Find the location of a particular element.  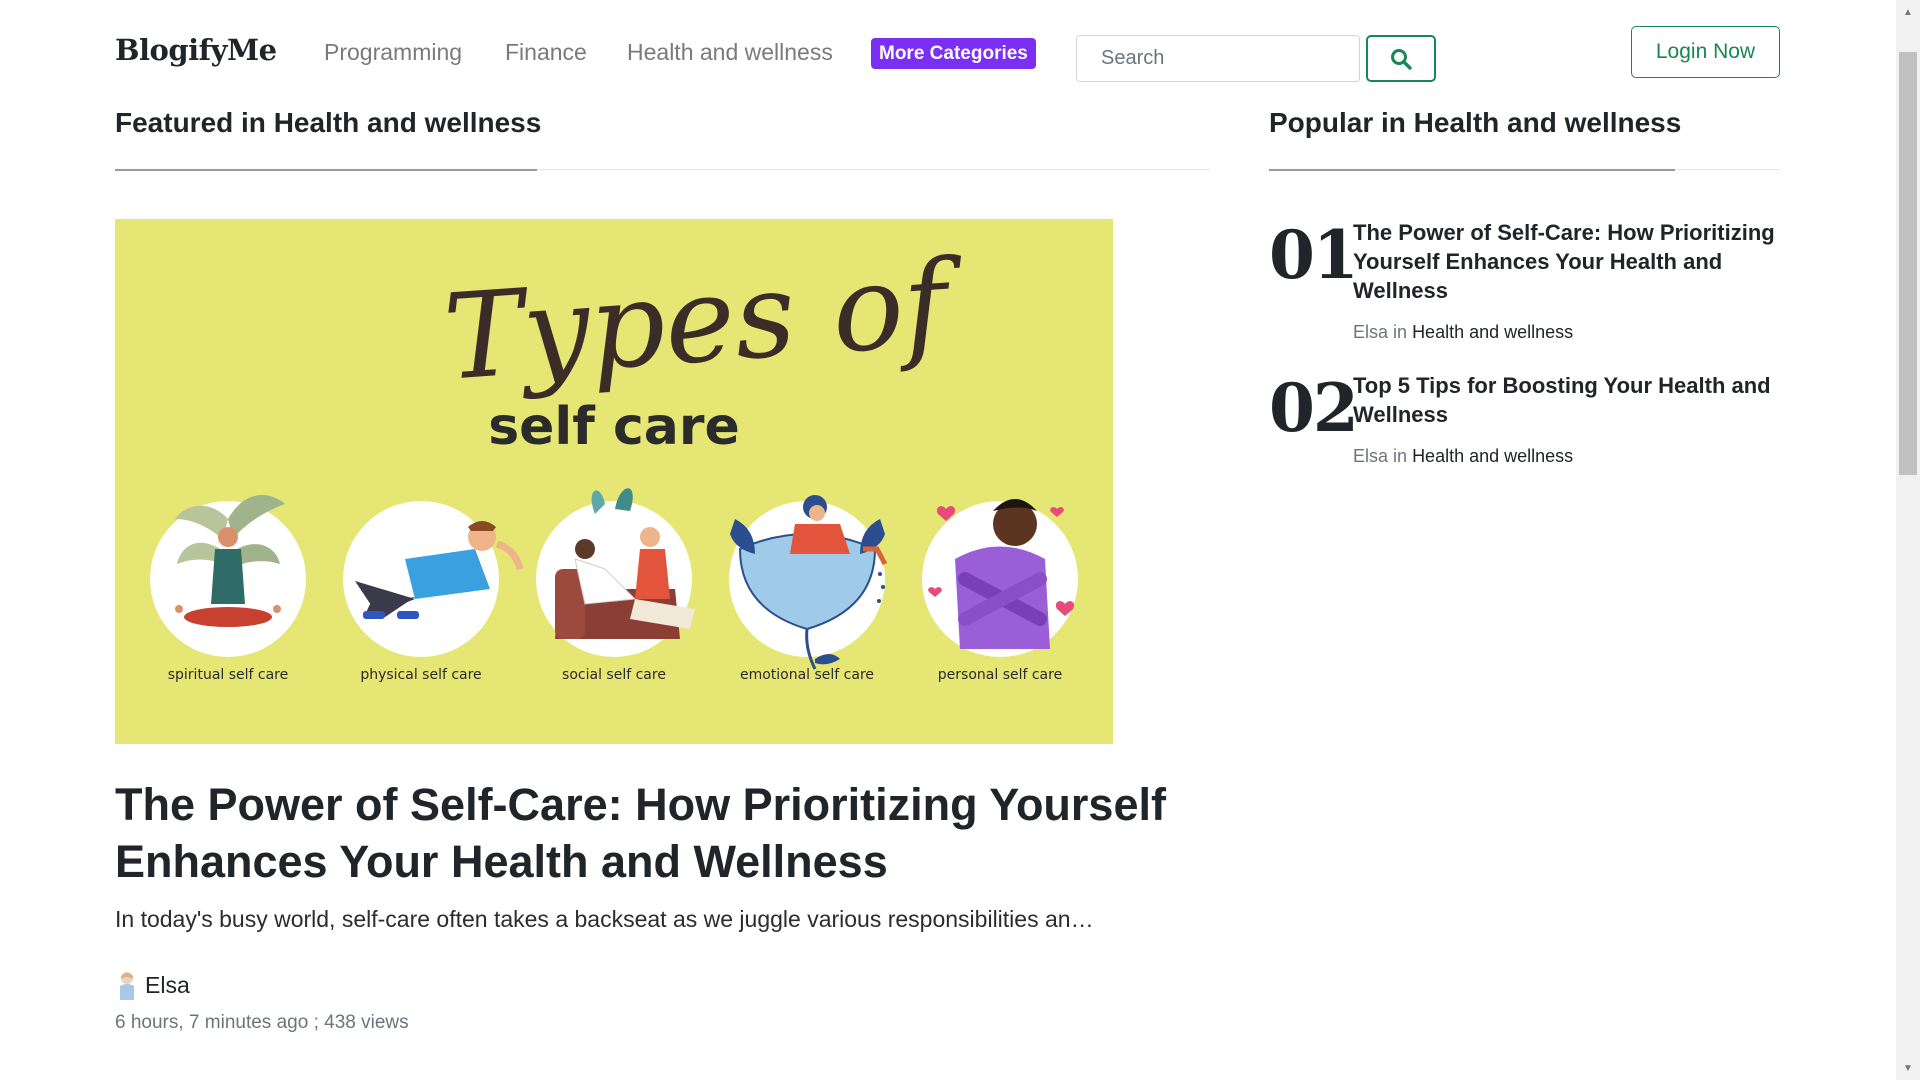

emotional-self-care-illustration is located at coordinates (808, 582).